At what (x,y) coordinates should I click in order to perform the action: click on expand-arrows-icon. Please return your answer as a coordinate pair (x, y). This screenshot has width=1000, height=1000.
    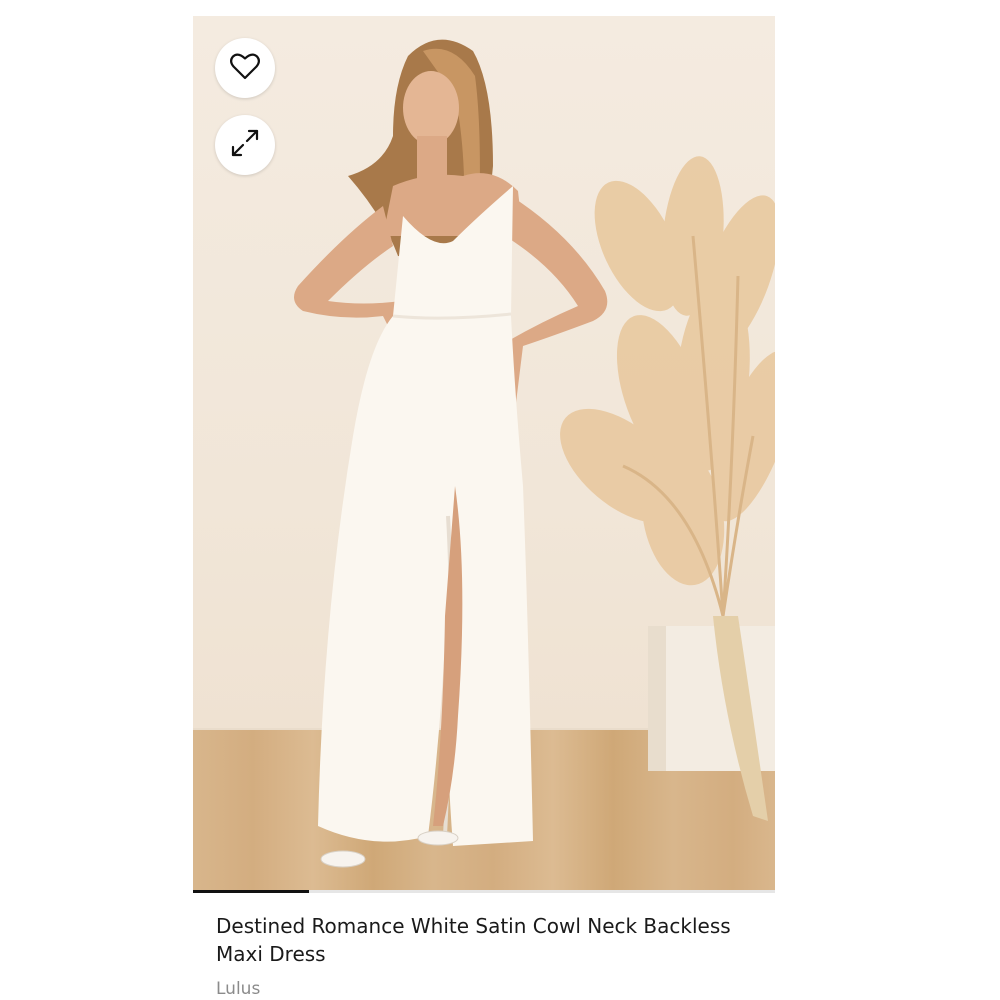
    Looking at the image, I should click on (245, 145).